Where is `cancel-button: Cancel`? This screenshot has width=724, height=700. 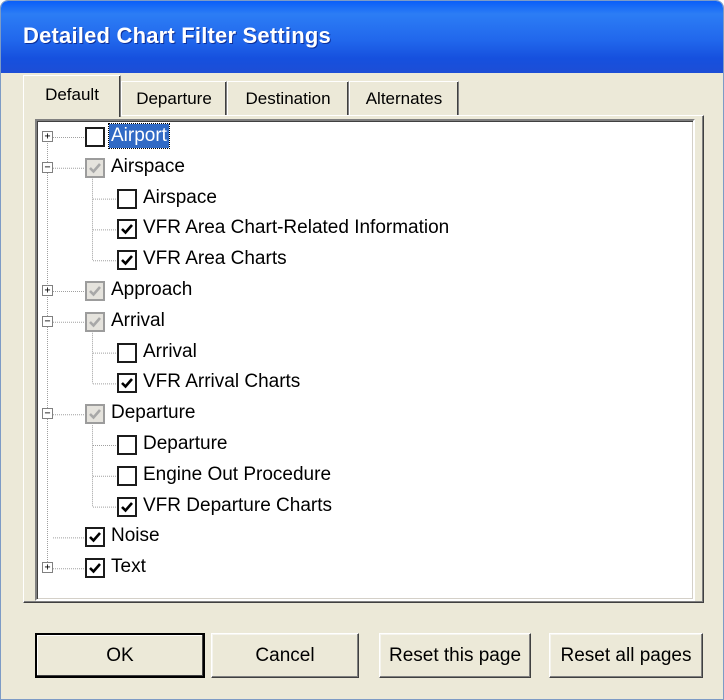
cancel-button: Cancel is located at coordinates (285, 655).